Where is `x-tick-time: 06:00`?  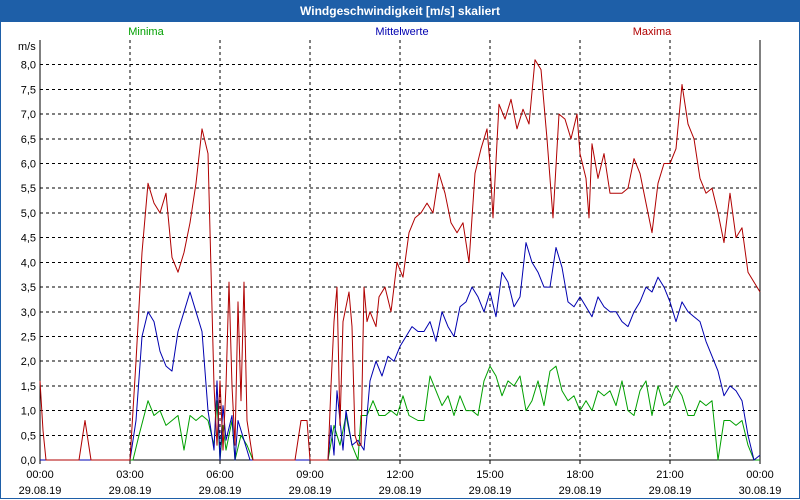
x-tick-time: 06:00 is located at coordinates (220, 475).